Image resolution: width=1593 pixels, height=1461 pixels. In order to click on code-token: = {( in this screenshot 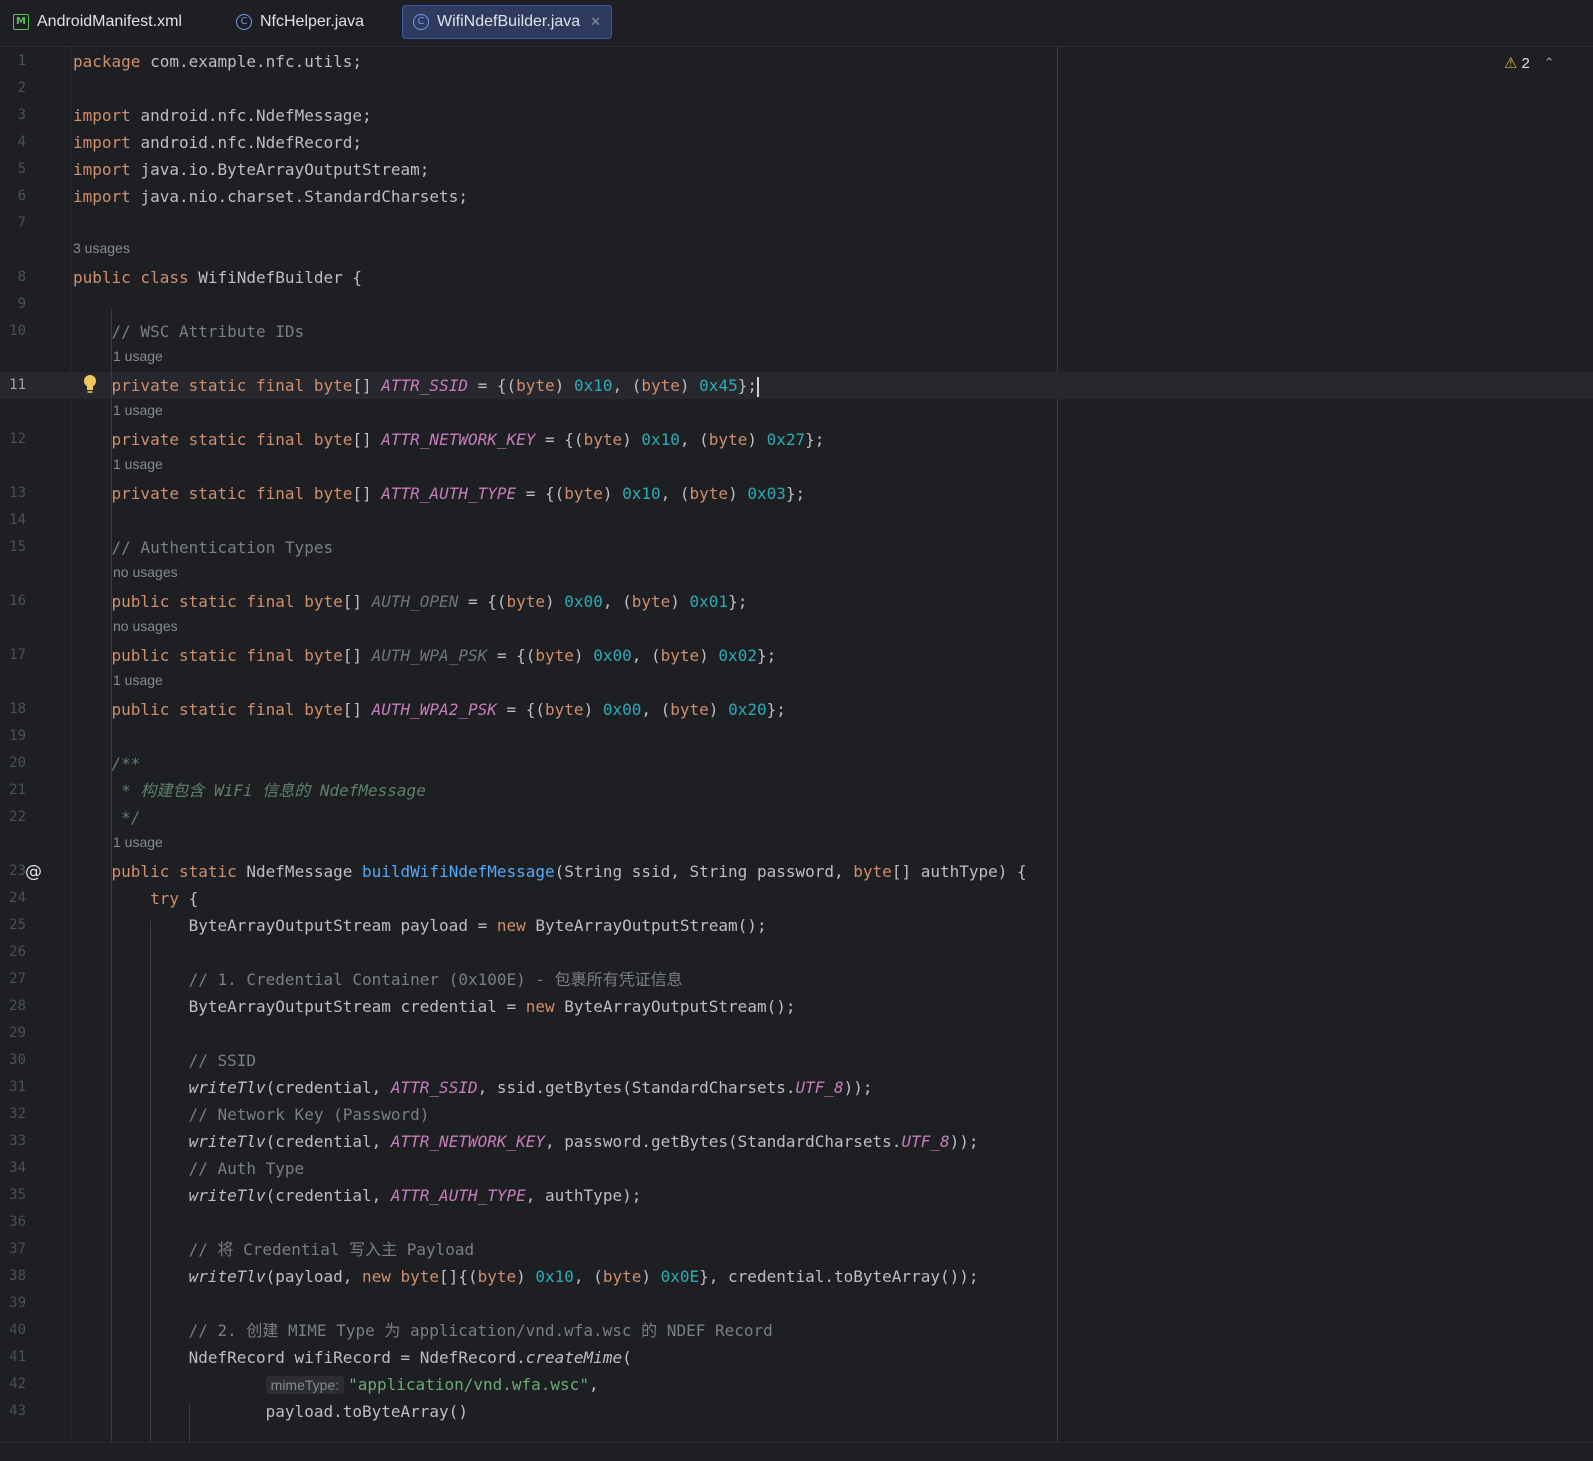, I will do `click(559, 439)`.